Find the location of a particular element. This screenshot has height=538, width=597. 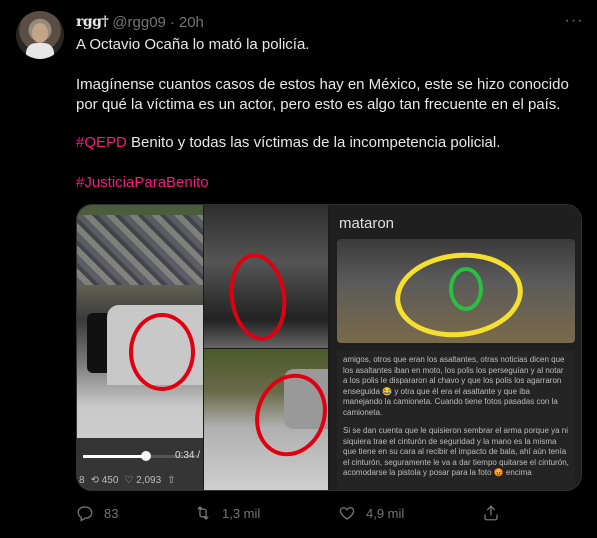

video-stat: ⇧ is located at coordinates (171, 480).